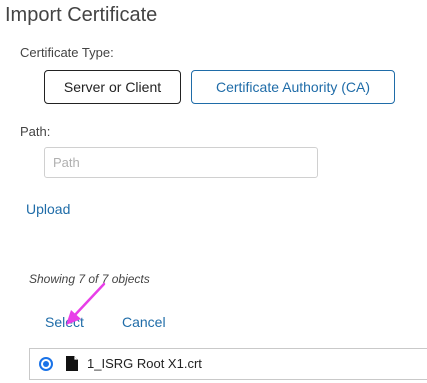 The image size is (427, 383). I want to click on upload-link: Upload, so click(48, 209).